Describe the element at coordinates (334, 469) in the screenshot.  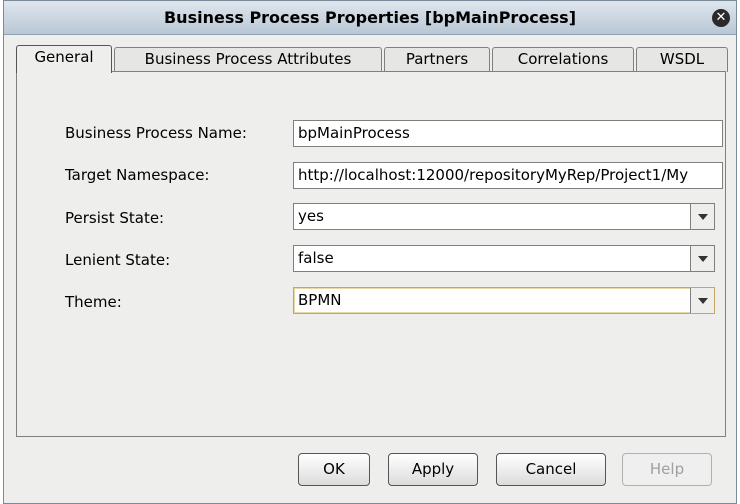
I see `ok-button: OK` at that location.